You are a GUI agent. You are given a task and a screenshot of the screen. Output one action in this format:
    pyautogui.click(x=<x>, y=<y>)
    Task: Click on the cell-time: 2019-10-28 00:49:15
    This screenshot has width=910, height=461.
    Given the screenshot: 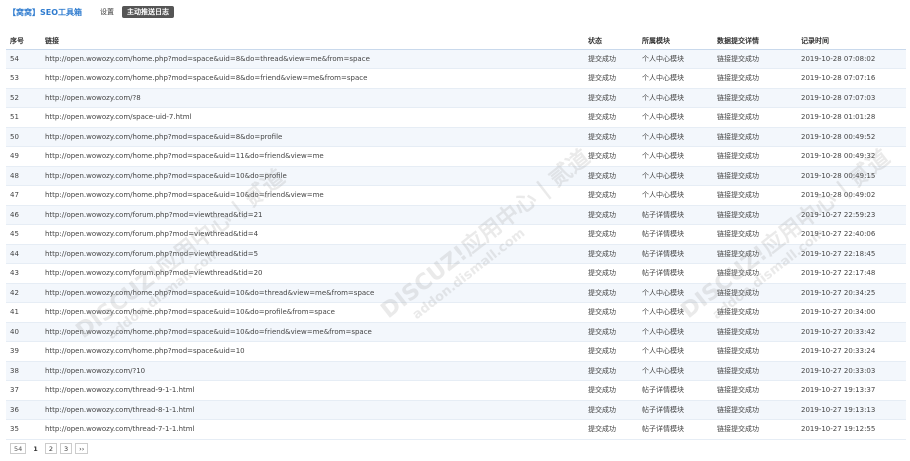 What is the action you would take?
    pyautogui.click(x=851, y=176)
    